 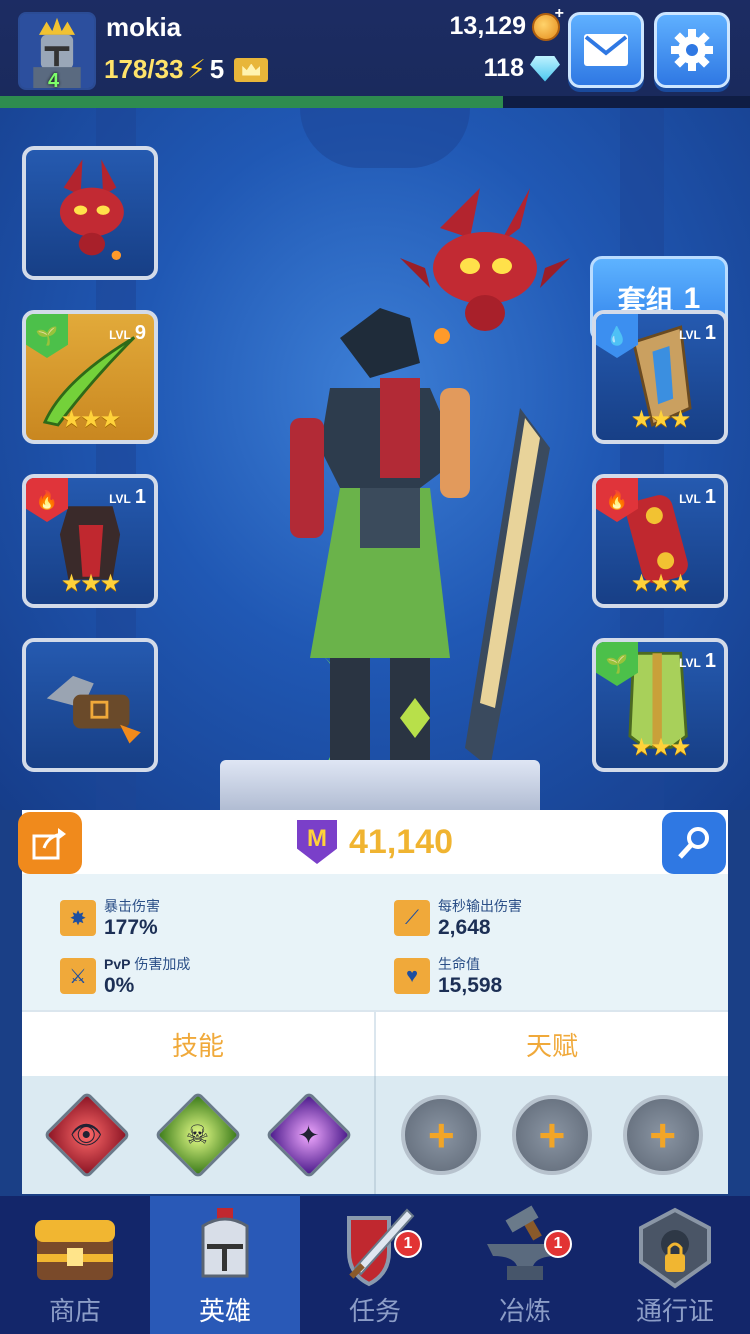 I want to click on shield-slot: 💧 LVL 1 ★★★, so click(x=660, y=377).